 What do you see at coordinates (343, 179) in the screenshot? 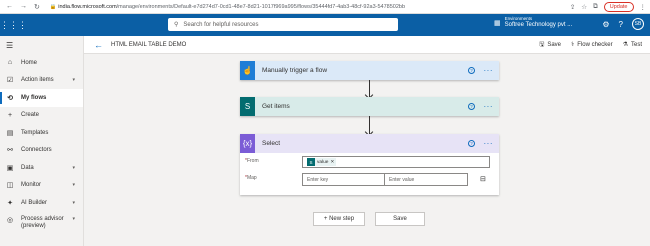
I see `map-key-input: Enter key` at bounding box center [343, 179].